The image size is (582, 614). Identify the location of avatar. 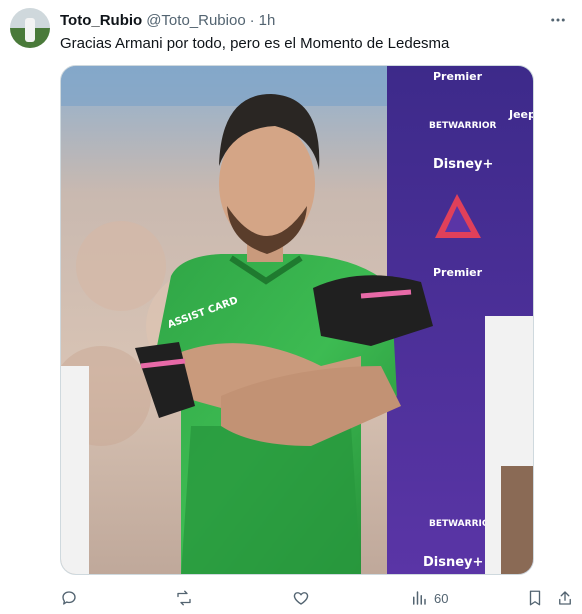
(30, 28).